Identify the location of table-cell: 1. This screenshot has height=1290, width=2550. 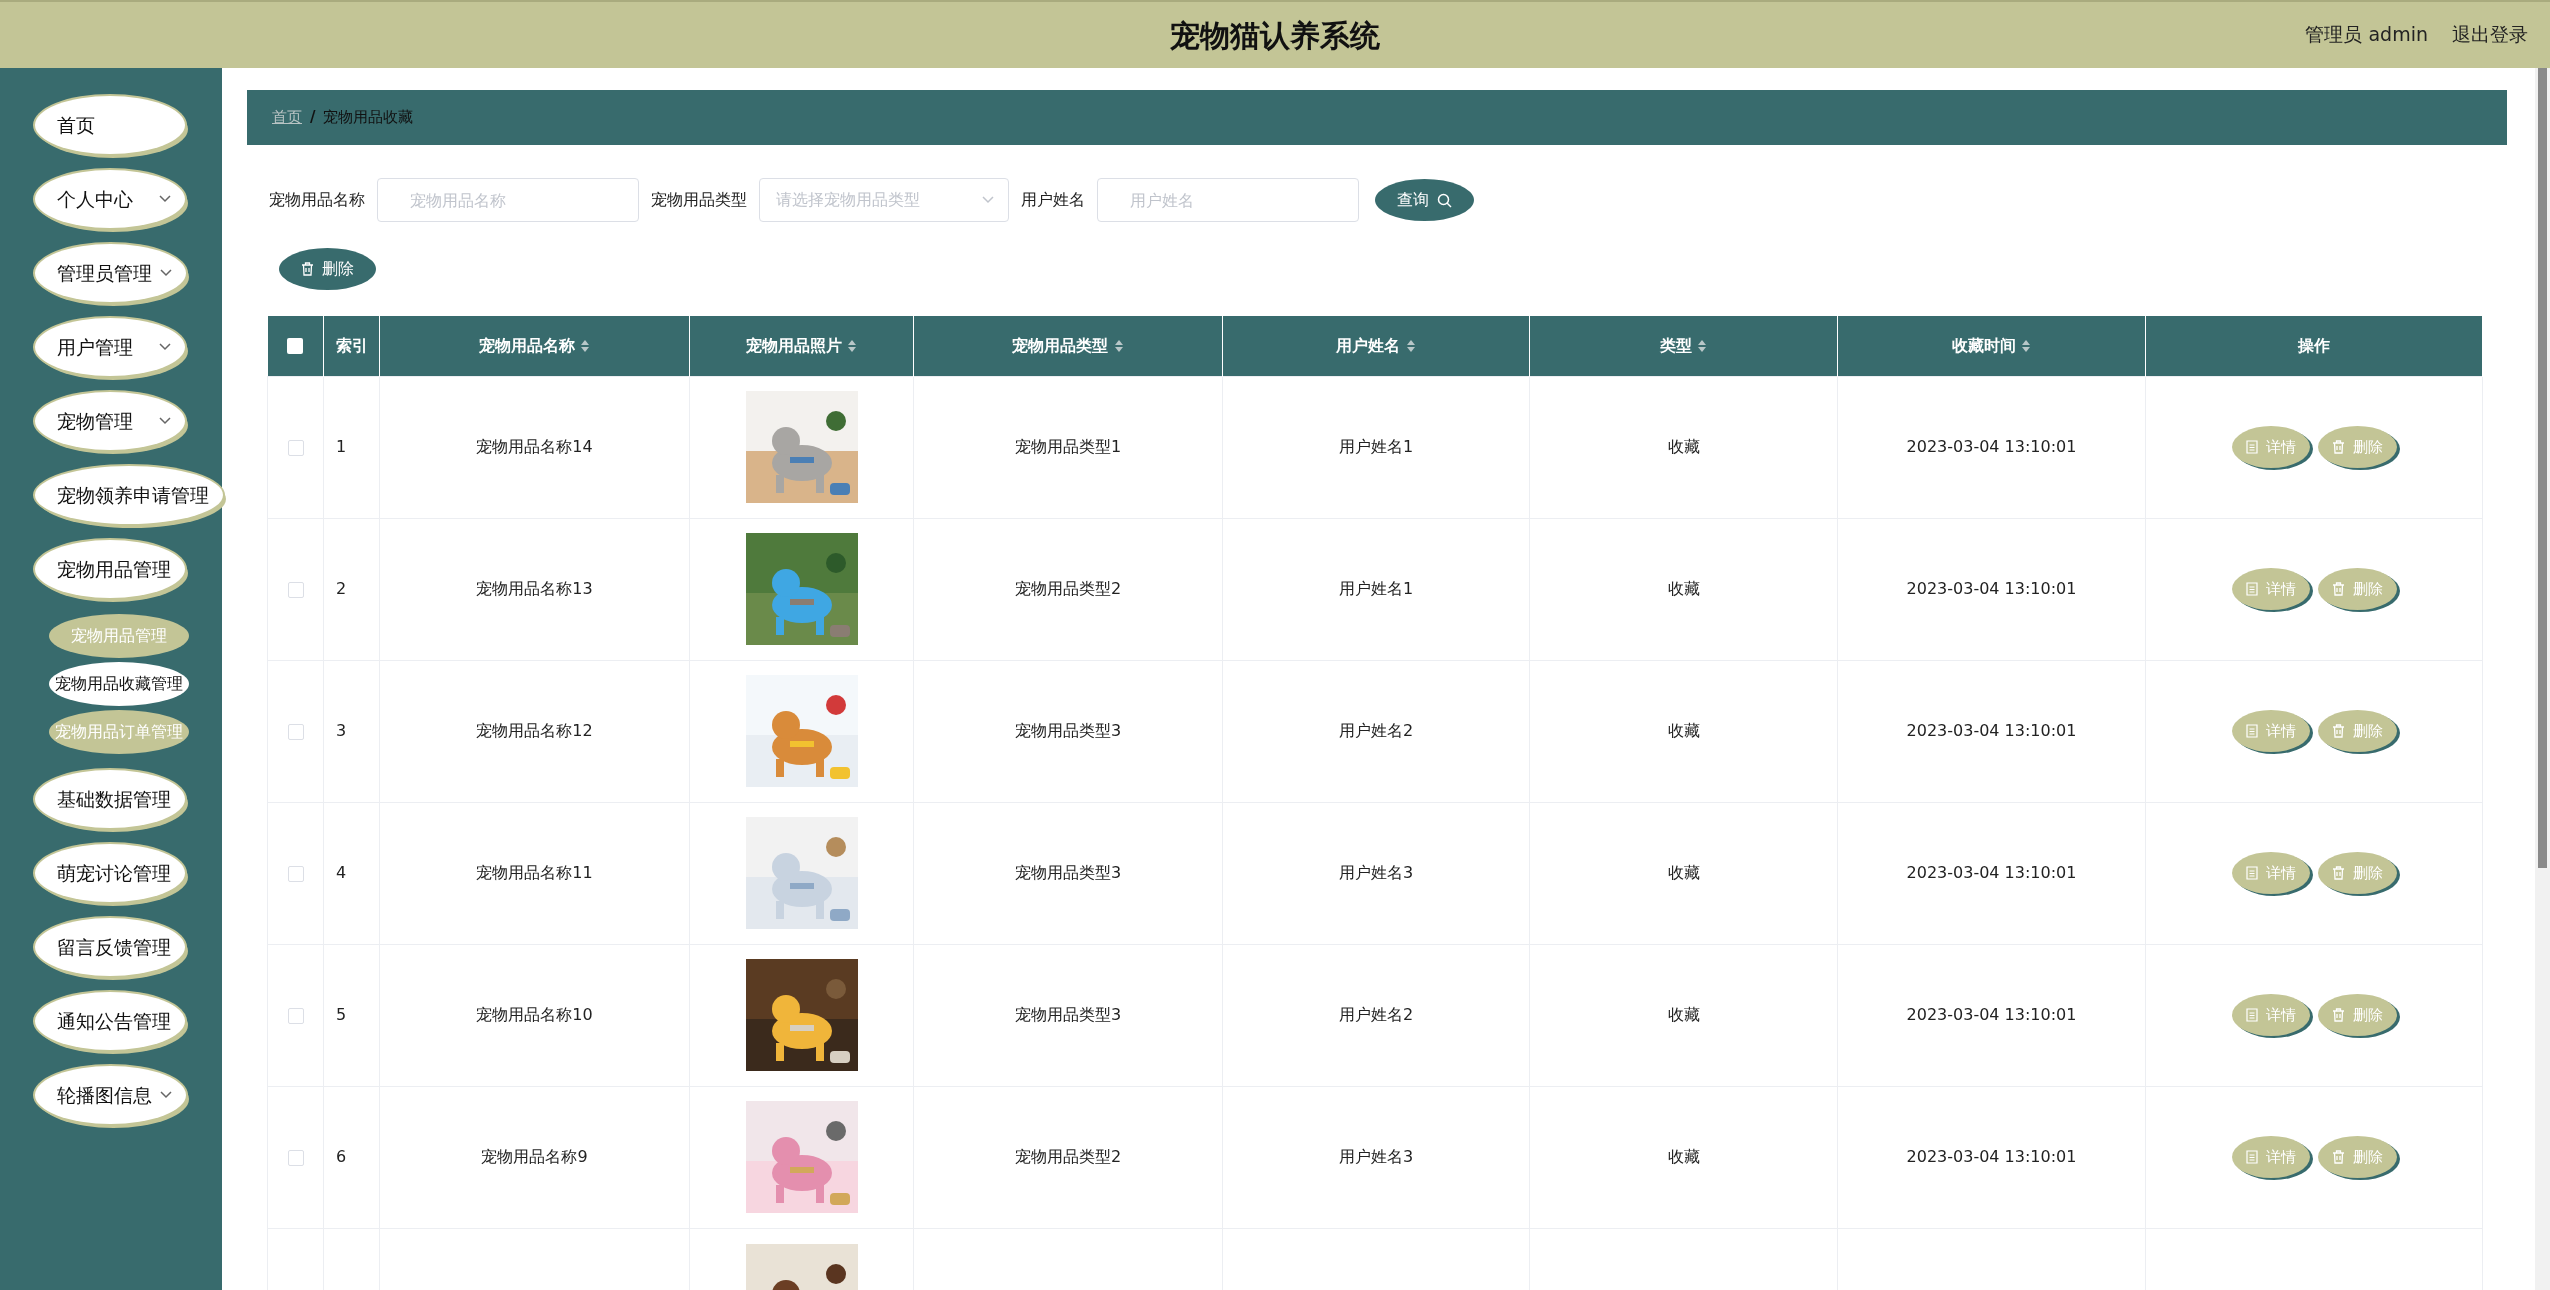
(341, 446).